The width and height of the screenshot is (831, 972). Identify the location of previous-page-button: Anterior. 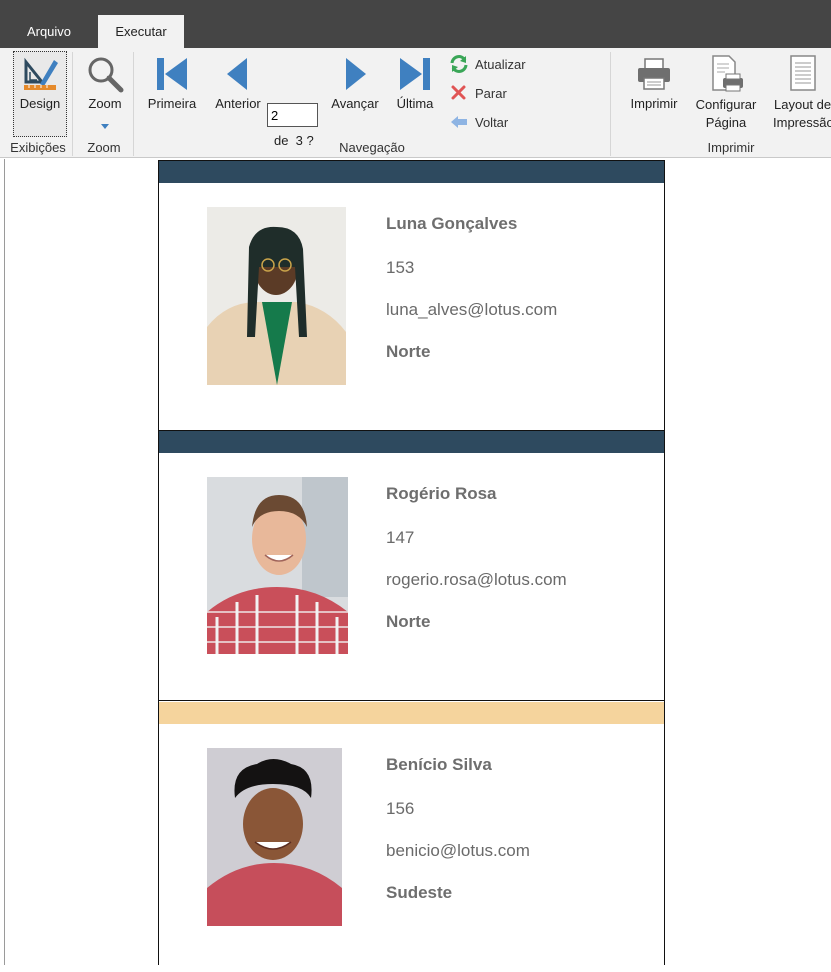
(238, 81).